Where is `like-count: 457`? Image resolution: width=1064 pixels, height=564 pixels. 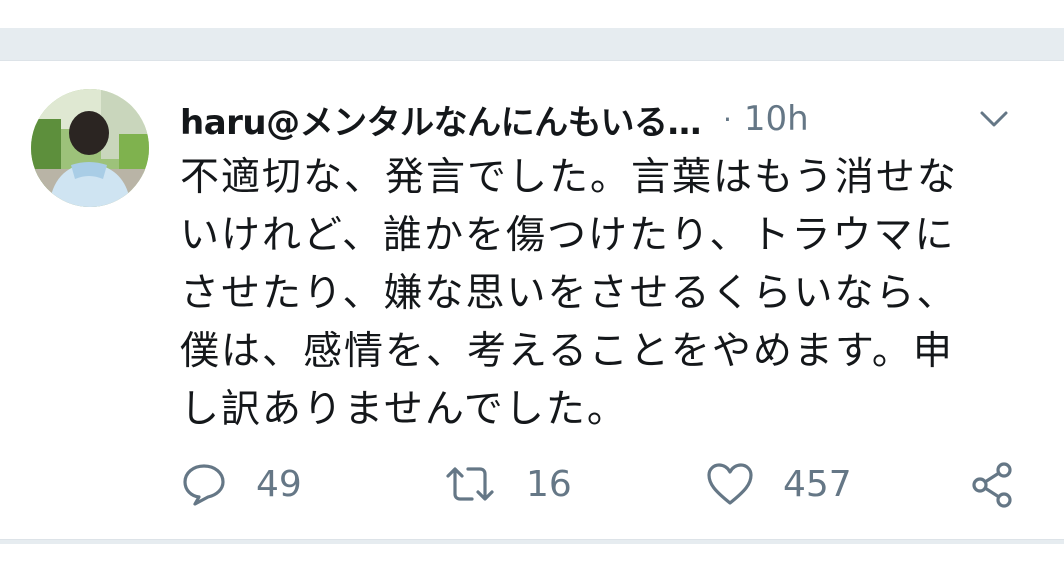
like-count: 457 is located at coordinates (817, 484).